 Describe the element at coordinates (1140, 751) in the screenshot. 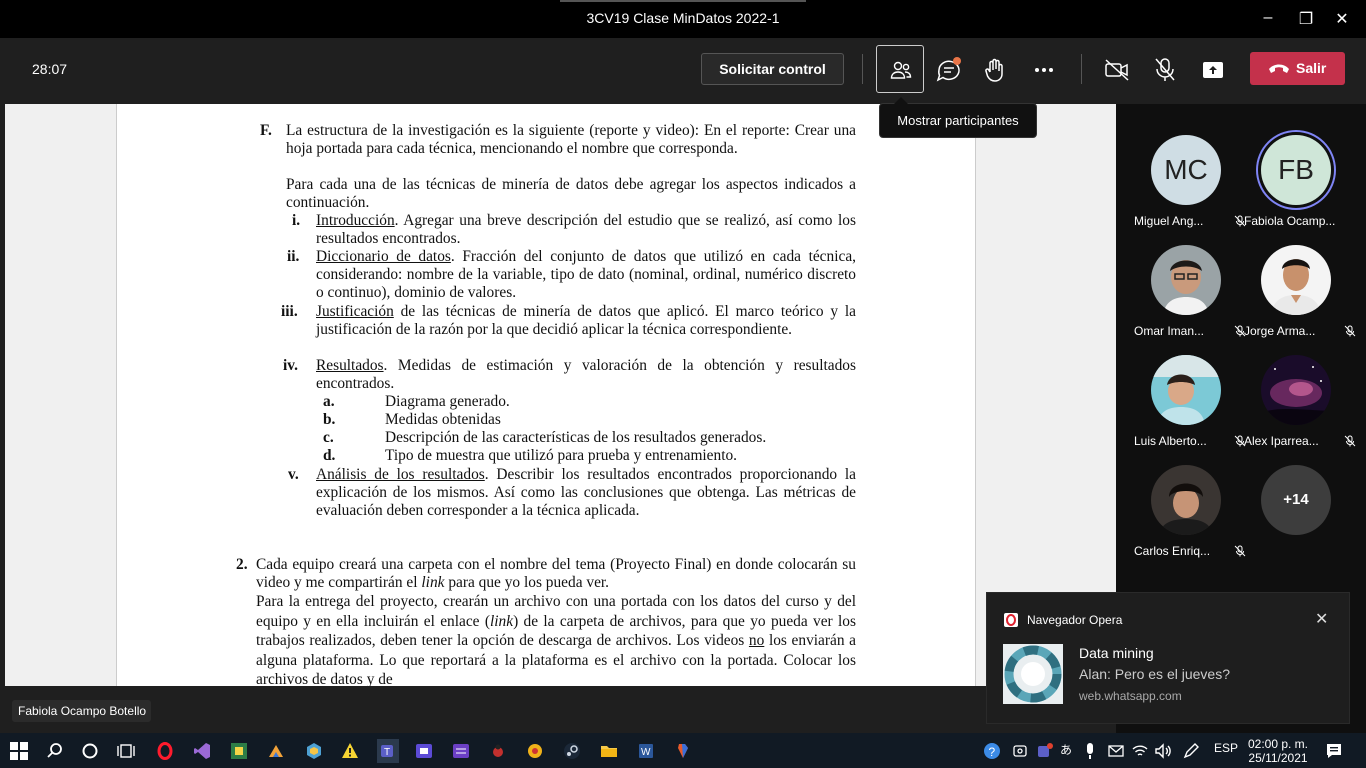

I see `wifi-tray-icon` at that location.